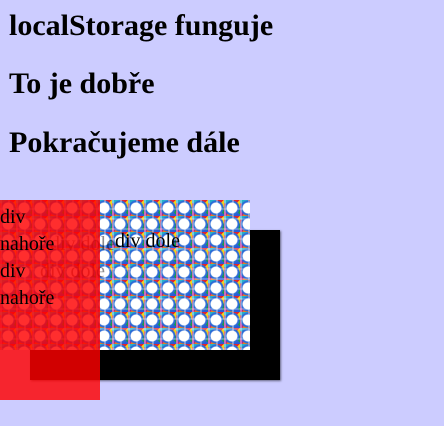  What do you see at coordinates (27, 298) in the screenshot?
I see `label-nahore-2: nahoře` at bounding box center [27, 298].